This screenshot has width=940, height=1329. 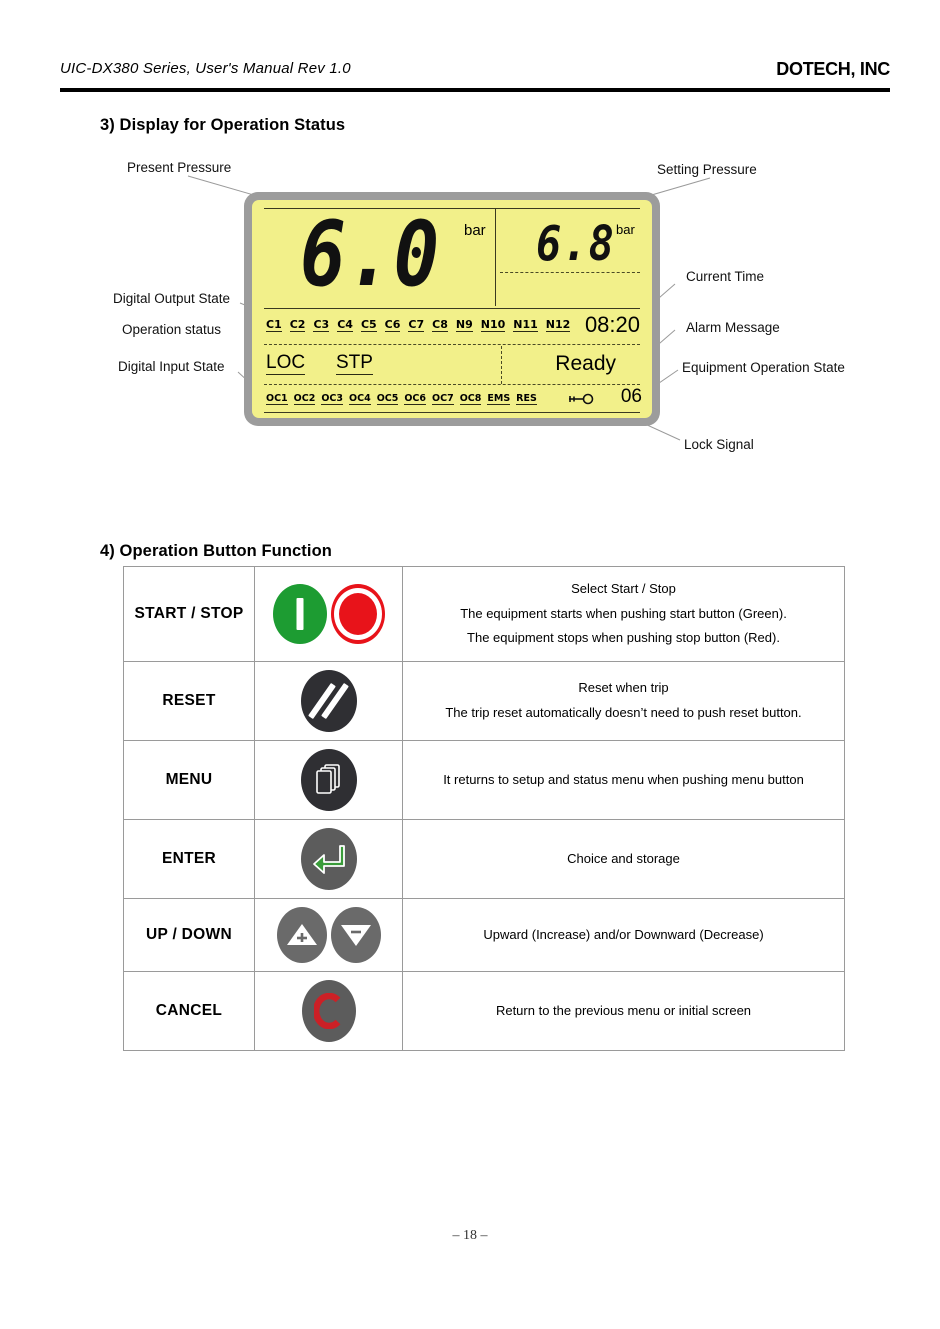 I want to click on input-state-oc1: OC1, so click(x=277, y=399).